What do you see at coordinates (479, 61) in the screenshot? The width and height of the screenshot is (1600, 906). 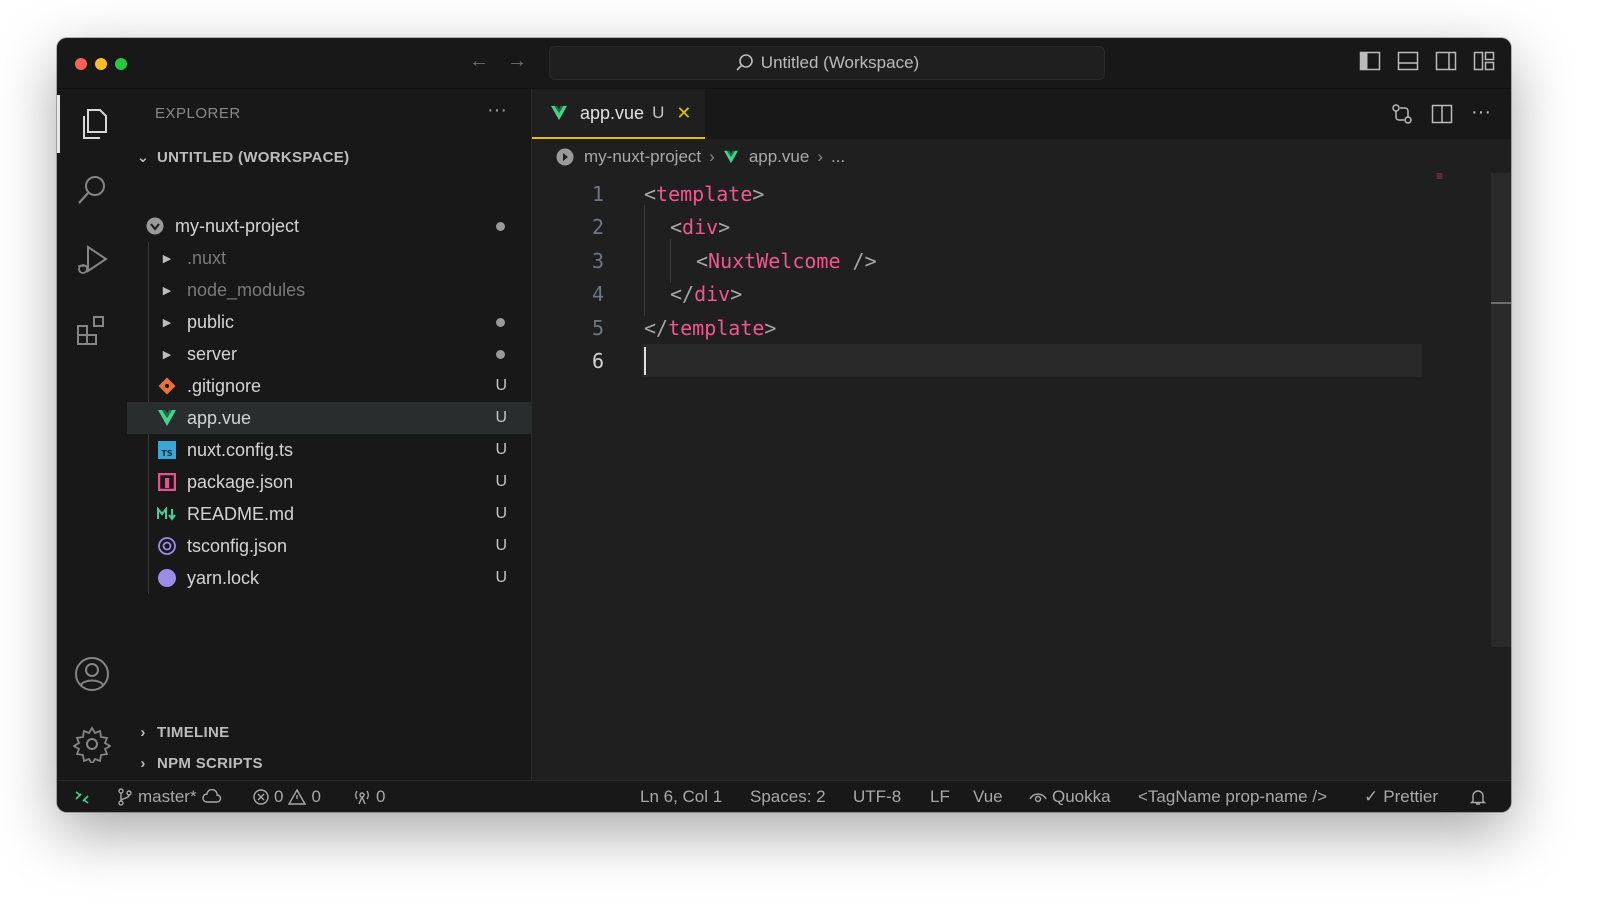 I see `back-arrow-icon: ←` at bounding box center [479, 61].